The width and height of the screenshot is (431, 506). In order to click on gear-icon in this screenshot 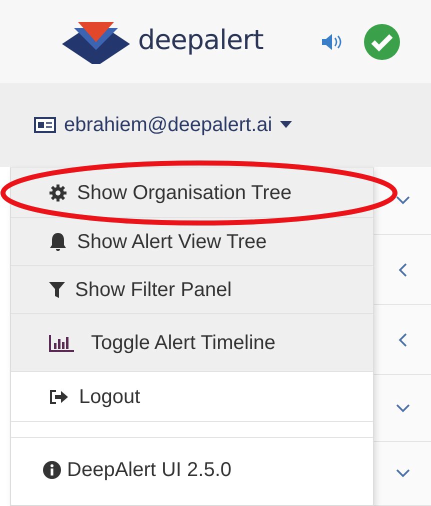, I will do `click(58, 193)`.